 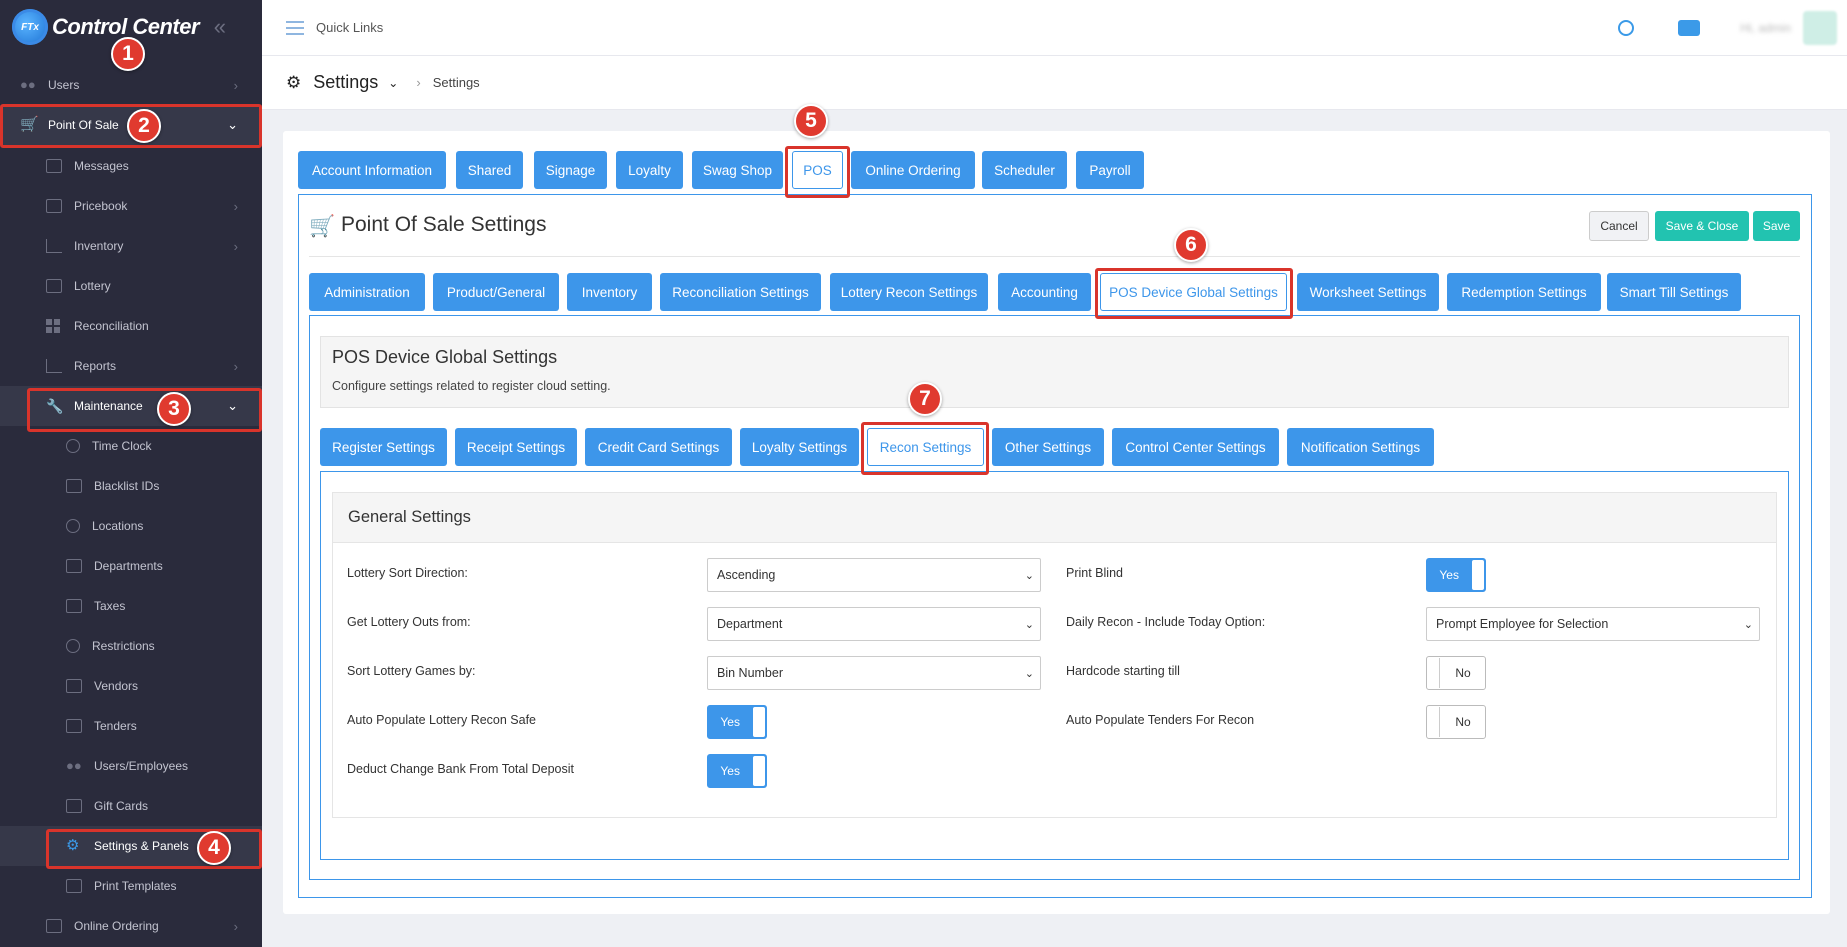 What do you see at coordinates (609, 292) in the screenshot?
I see `tab-inventory: Inventory` at bounding box center [609, 292].